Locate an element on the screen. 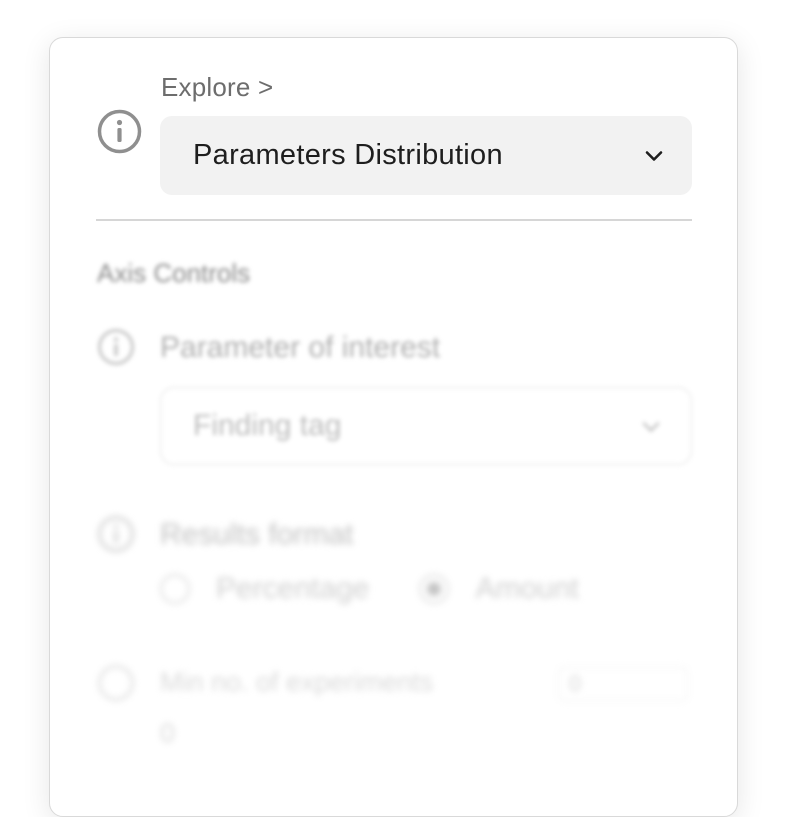  min-experiments-label: Min no. of experiments is located at coordinates (297, 682).